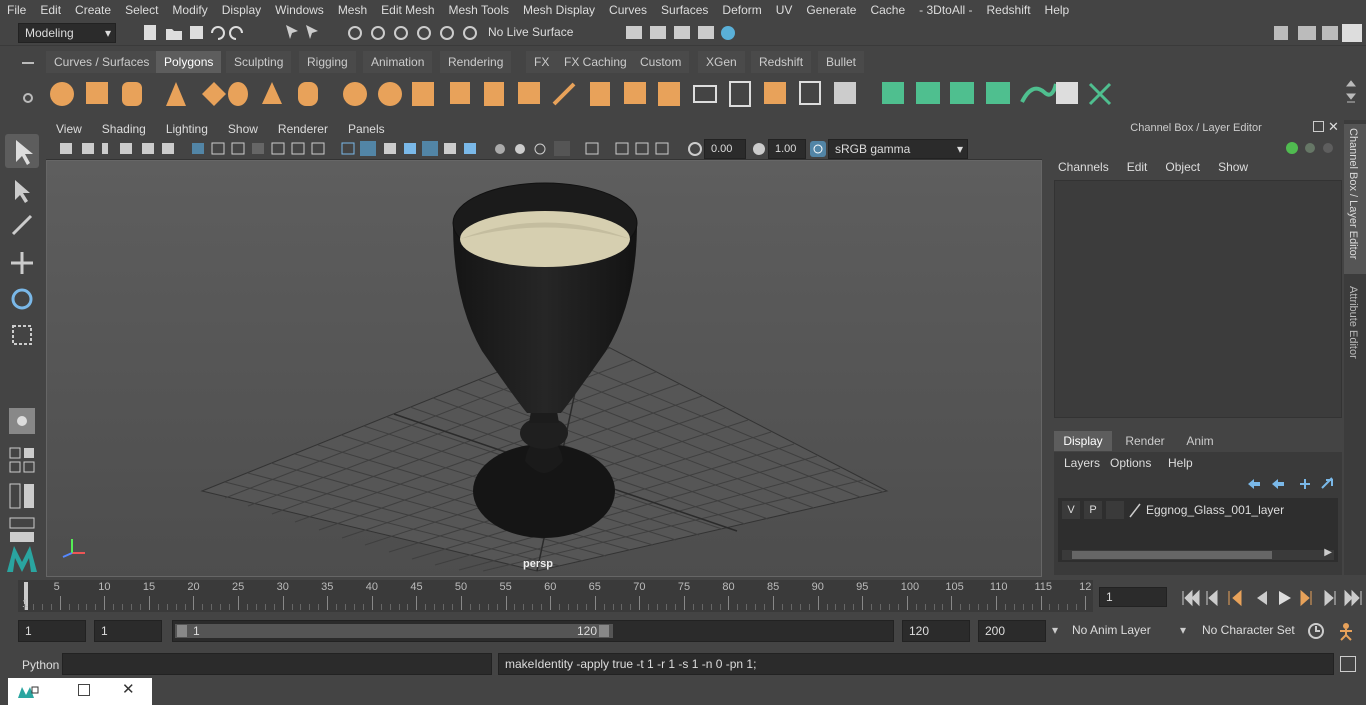 This screenshot has height=705, width=1366. I want to click on center-pivot-icon, so click(810, 93).